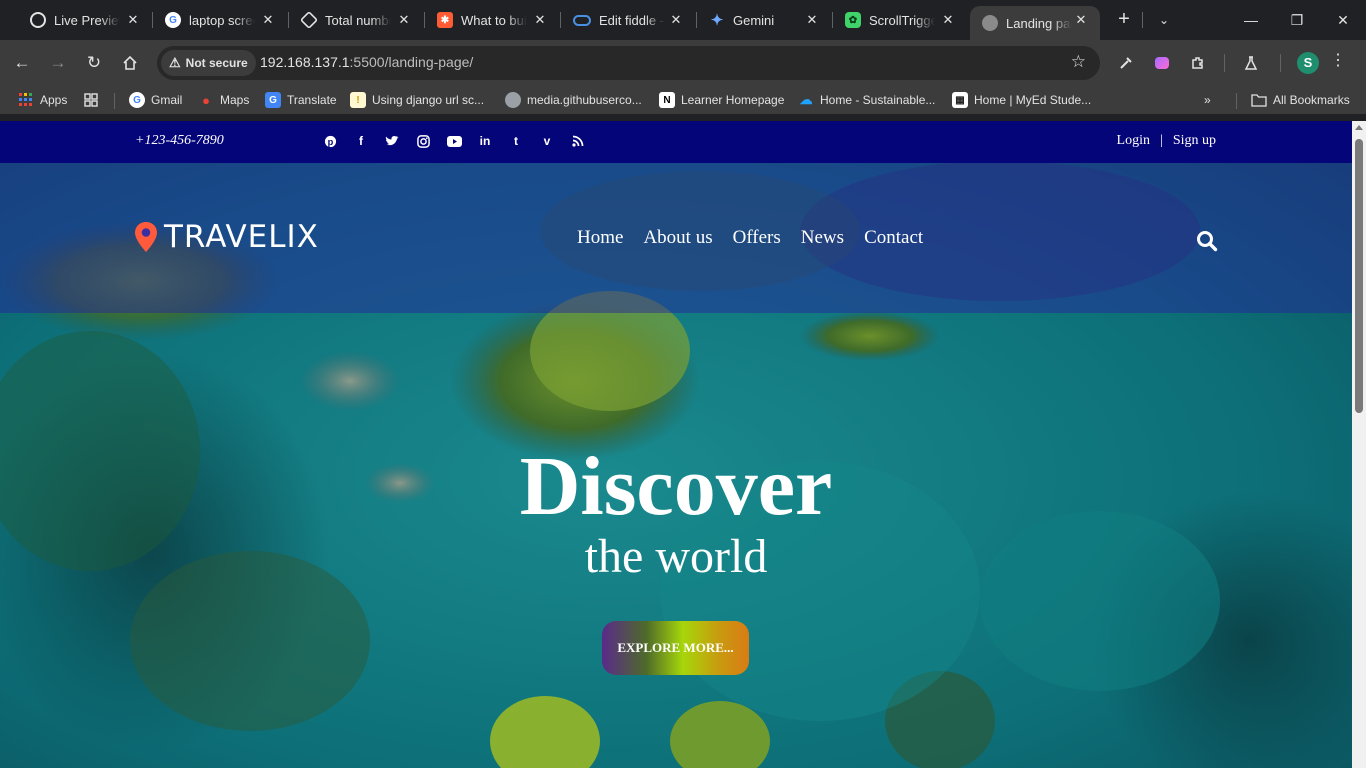 This screenshot has height=768, width=1366. Describe the element at coordinates (582, 20) in the screenshot. I see `jsfiddle-icon` at that location.